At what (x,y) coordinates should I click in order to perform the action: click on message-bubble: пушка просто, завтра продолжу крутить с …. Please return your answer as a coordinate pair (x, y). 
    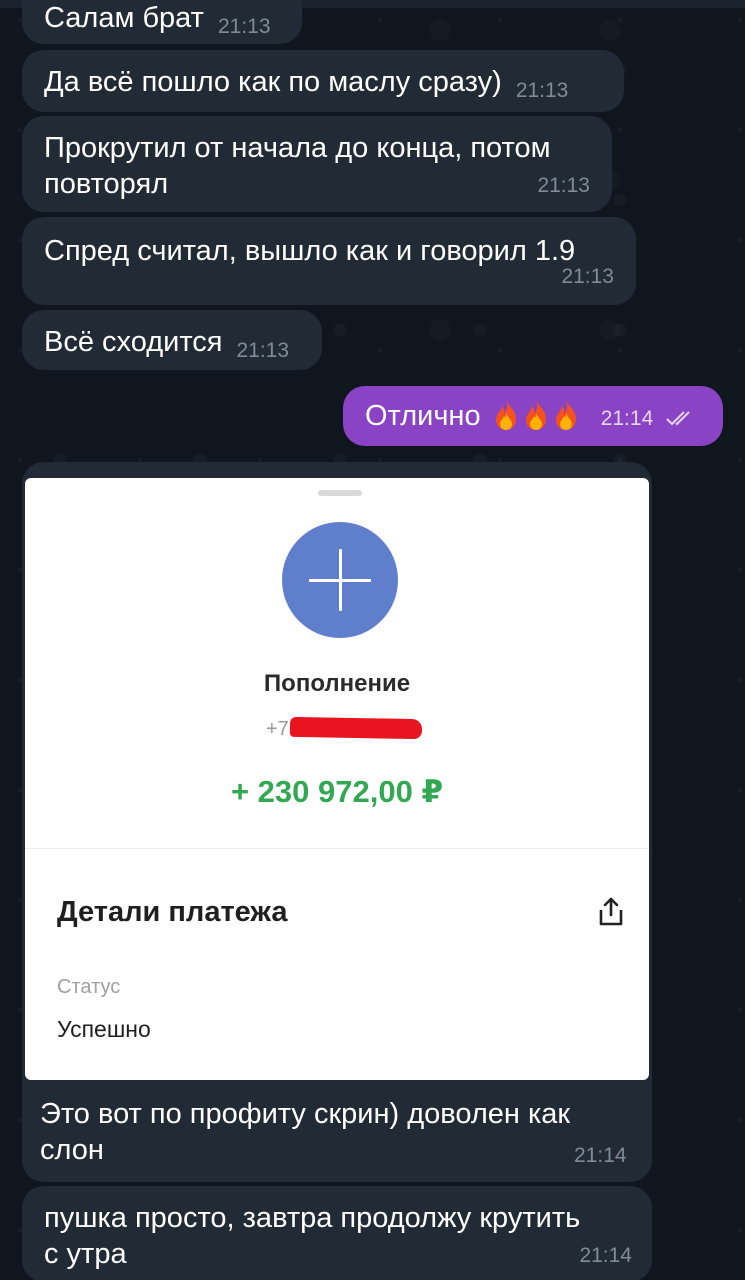
    Looking at the image, I should click on (337, 1233).